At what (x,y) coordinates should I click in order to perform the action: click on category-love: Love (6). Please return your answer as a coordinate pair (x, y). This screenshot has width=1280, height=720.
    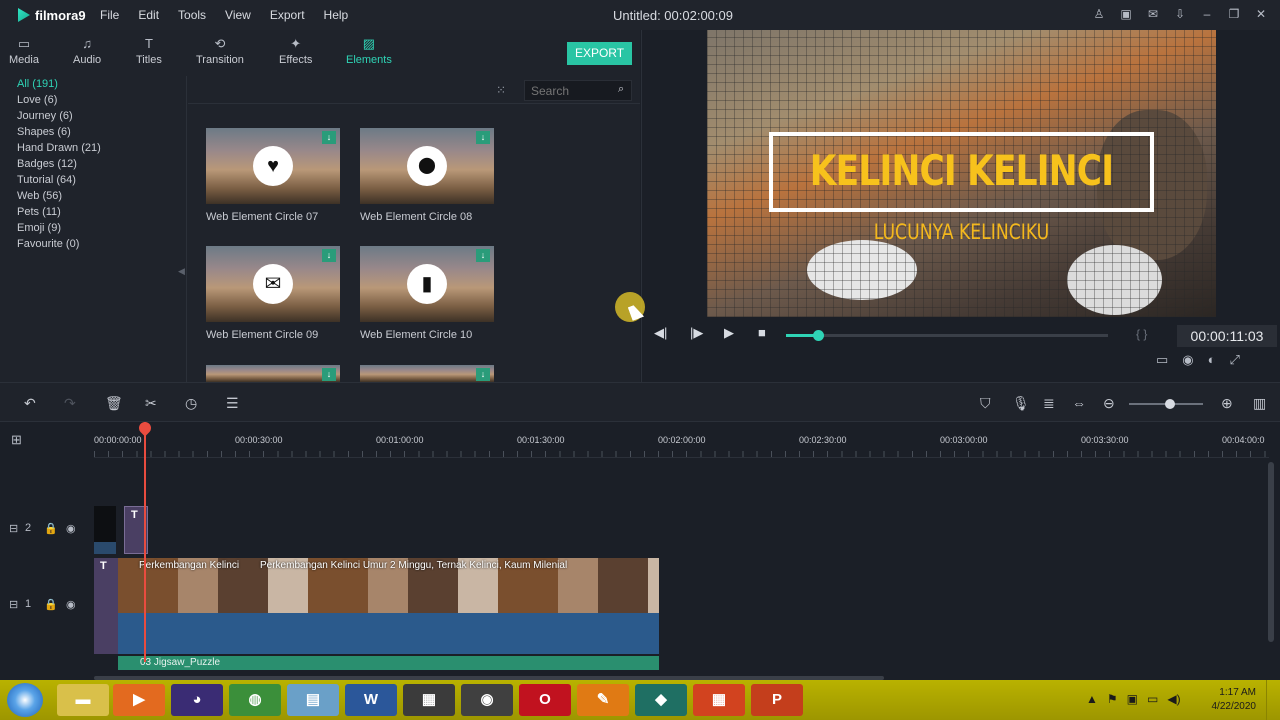
    Looking at the image, I should click on (93, 100).